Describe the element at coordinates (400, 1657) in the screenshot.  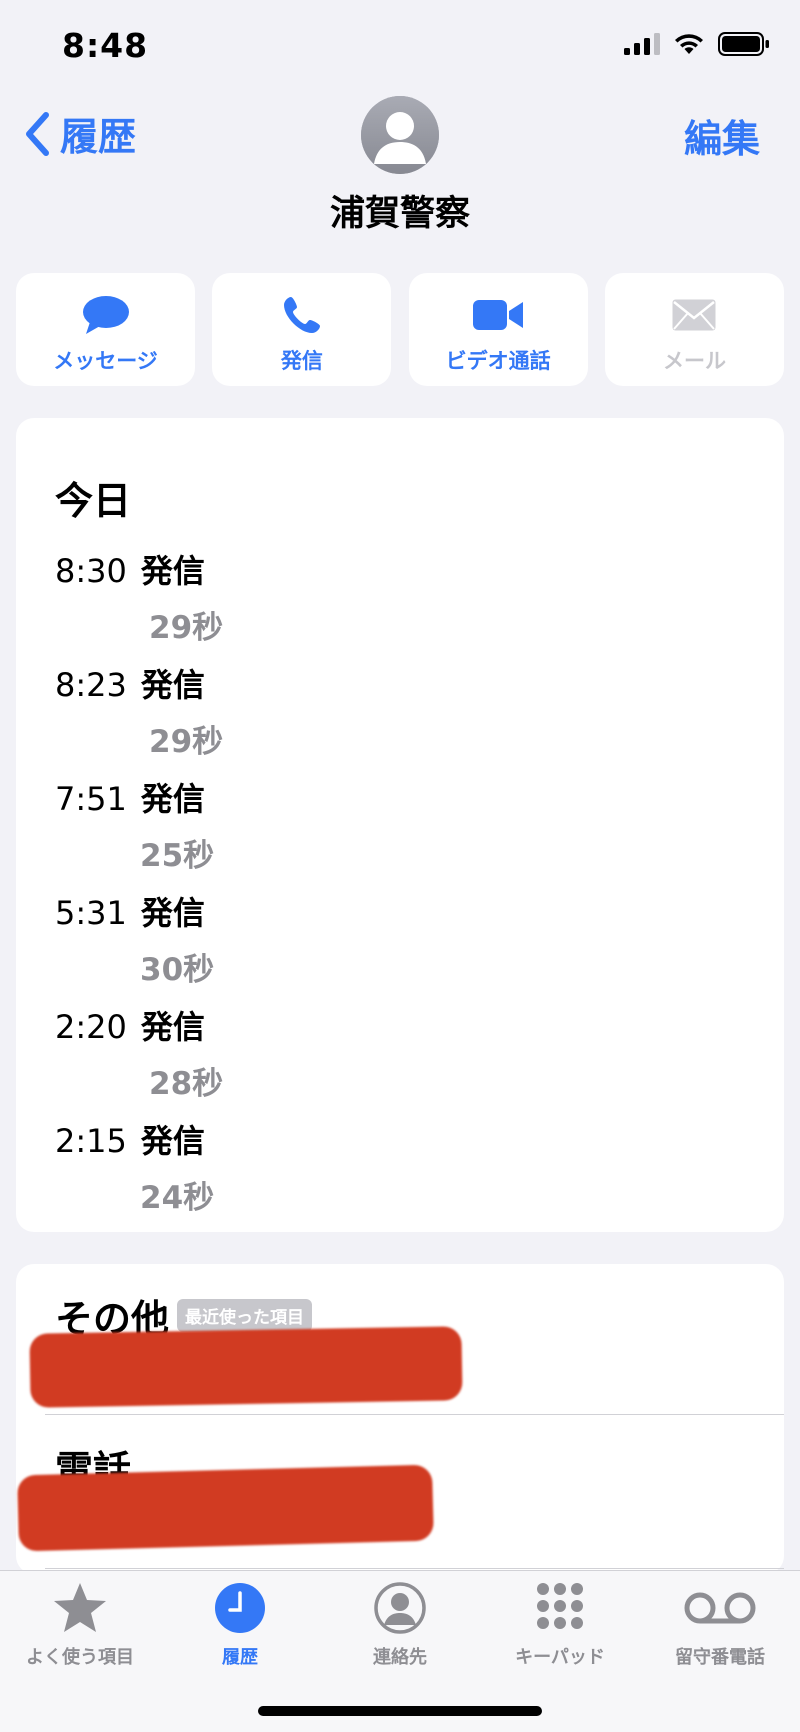
I see `tab-label: 連絡先` at that location.